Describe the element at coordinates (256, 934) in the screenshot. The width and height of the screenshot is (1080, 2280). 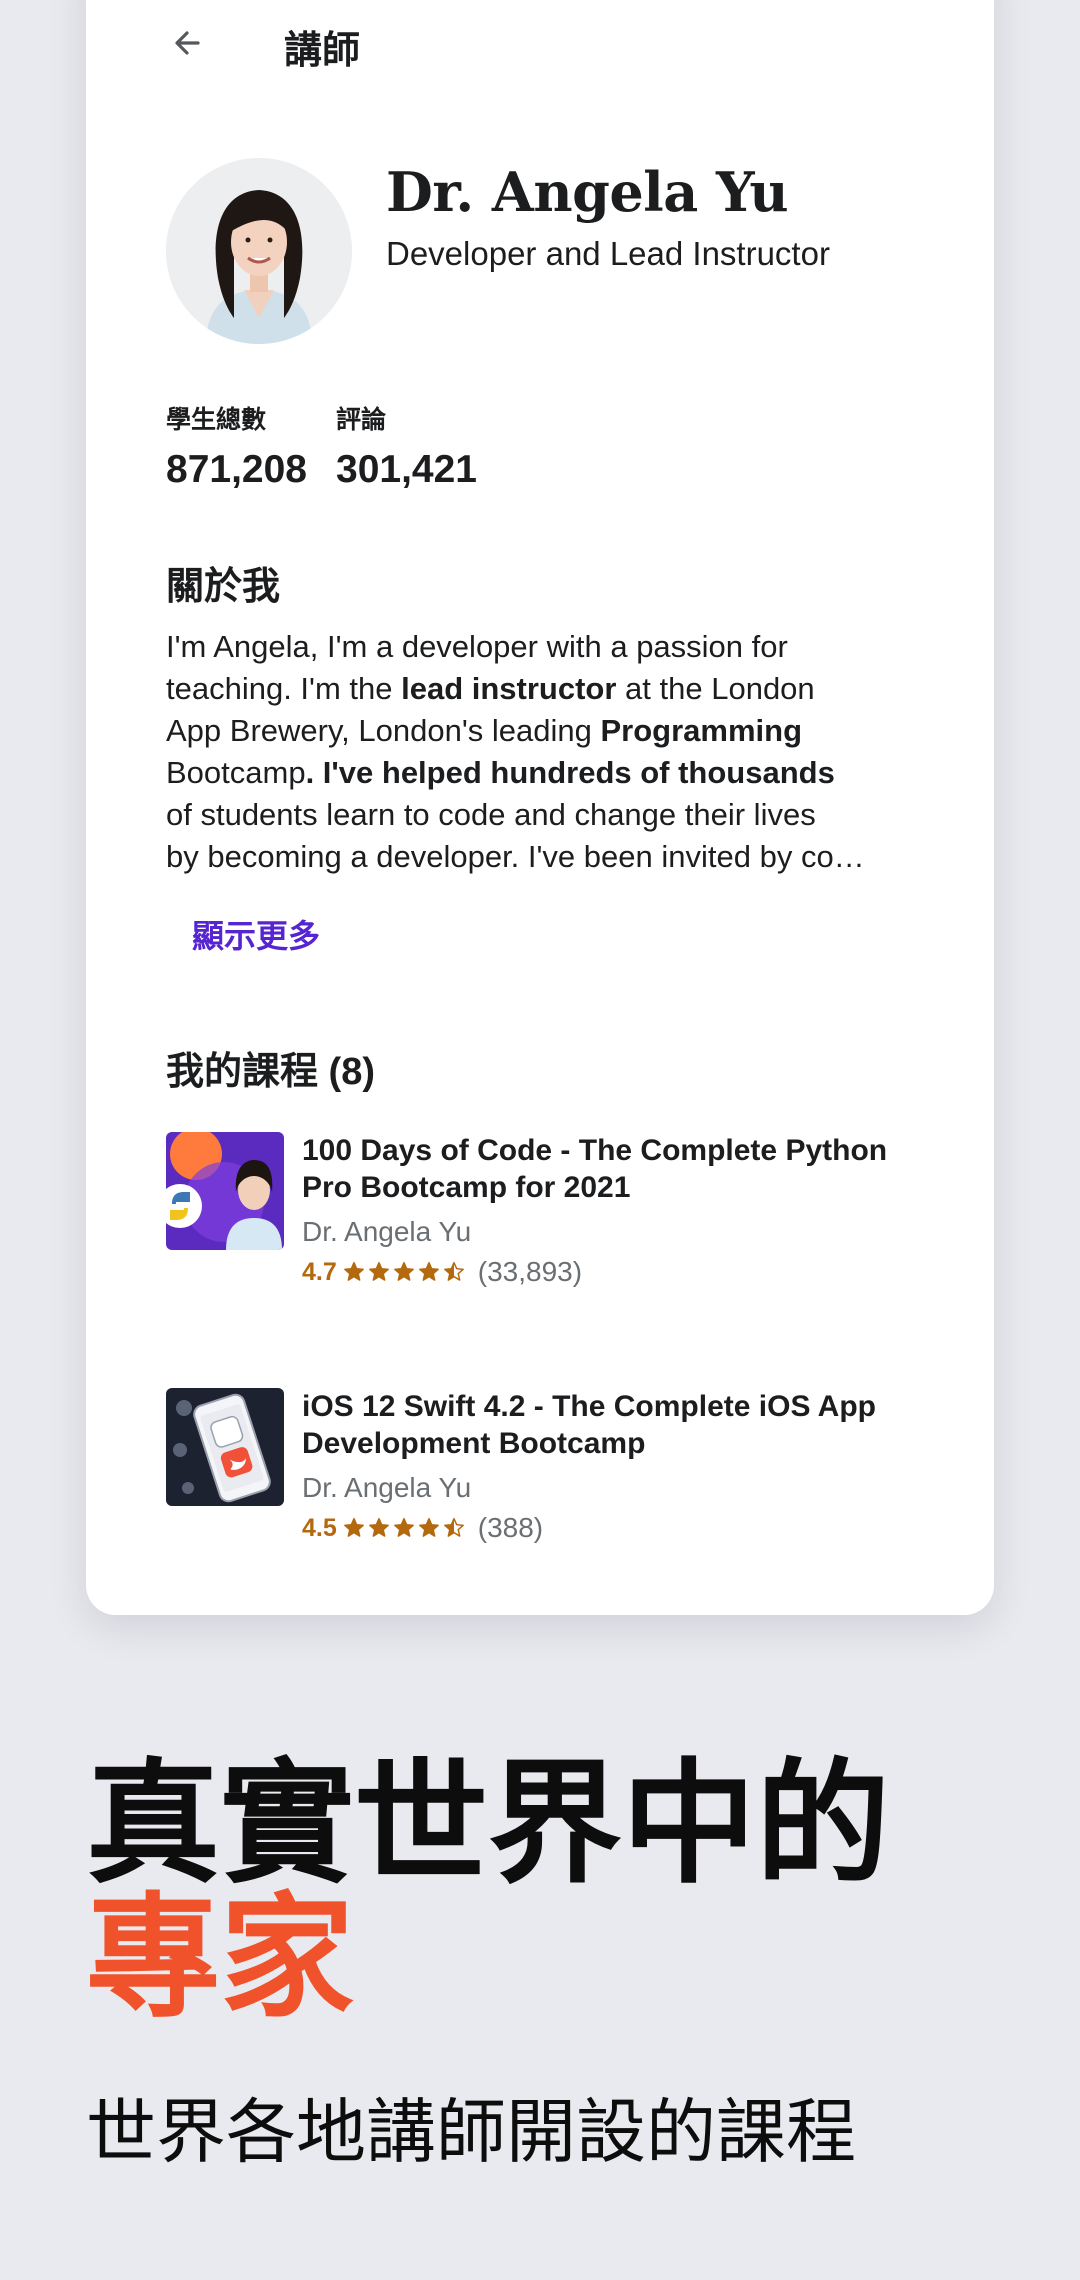
I see `show-more-button: 顯示更多` at that location.